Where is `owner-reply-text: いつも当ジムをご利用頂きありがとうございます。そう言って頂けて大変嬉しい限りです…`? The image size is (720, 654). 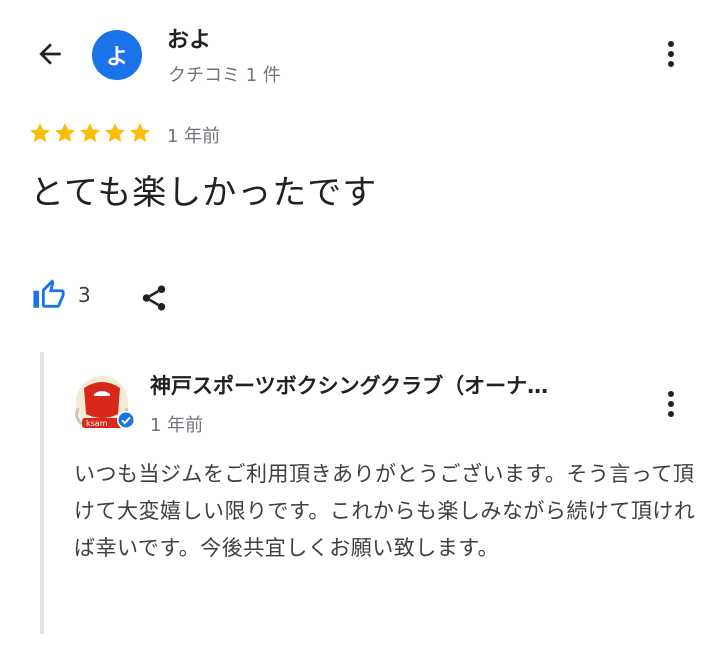
owner-reply-text: いつも当ジムをご利用頂きありがとうございます。そう言って頂けて大変嬉しい限りです… is located at coordinates (385, 511).